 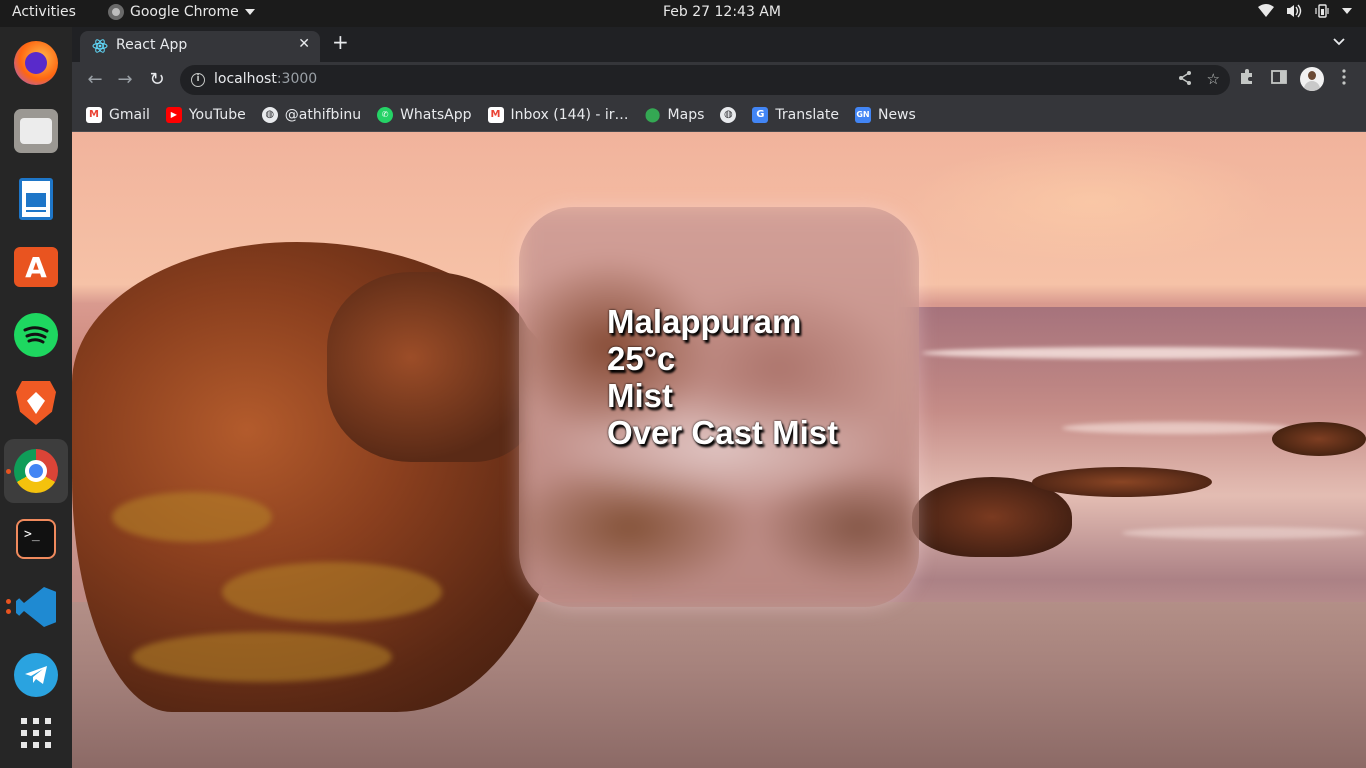 I want to click on bookmark-label: Maps, so click(x=686, y=114).